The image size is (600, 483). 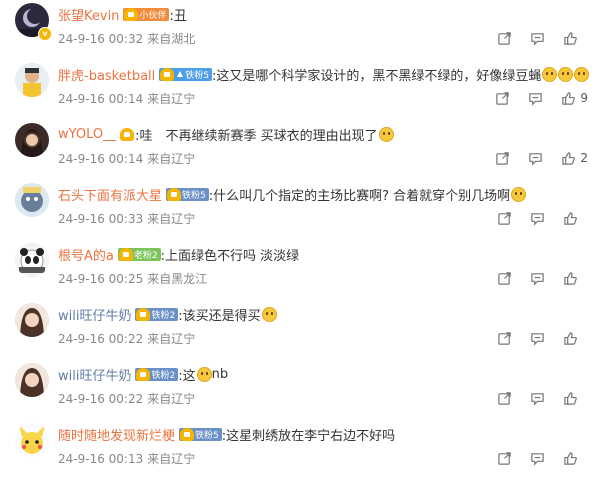 I want to click on username-link: 胖虎-basketball, so click(x=106, y=74).